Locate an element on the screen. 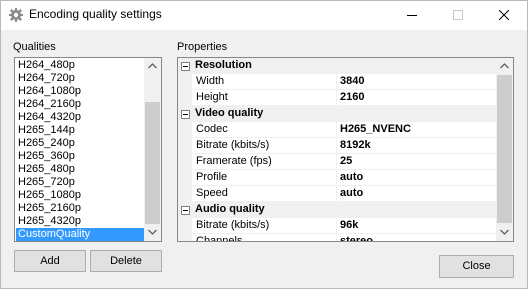  close-icon is located at coordinates (504, 15).